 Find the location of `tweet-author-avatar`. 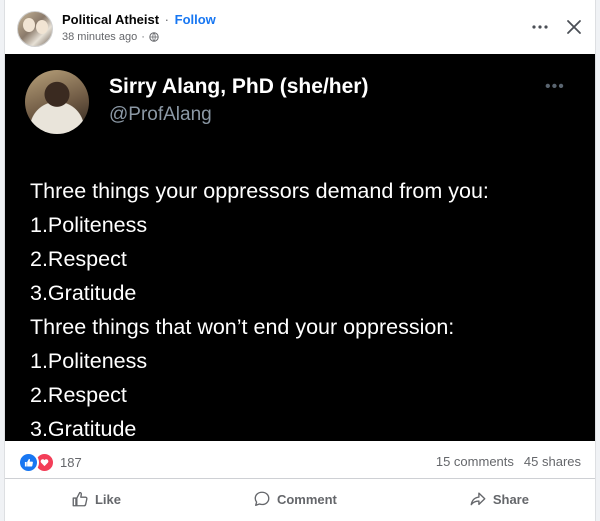

tweet-author-avatar is located at coordinates (57, 102).